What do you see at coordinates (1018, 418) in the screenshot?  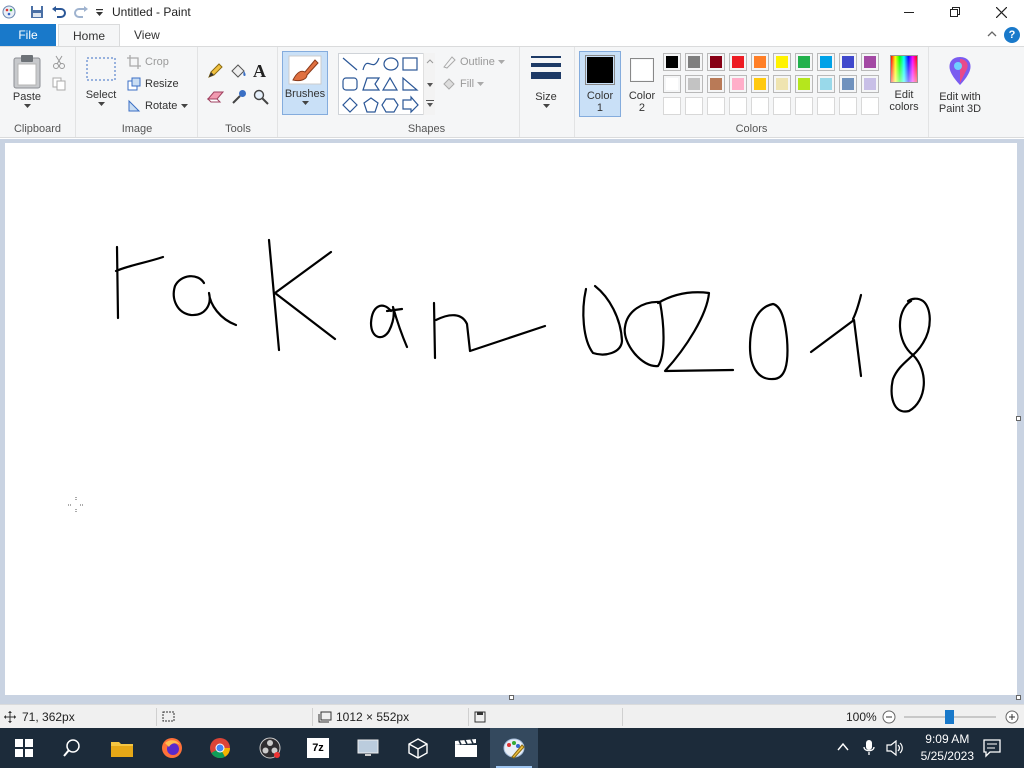 I see `canvas-resize-handle-right` at bounding box center [1018, 418].